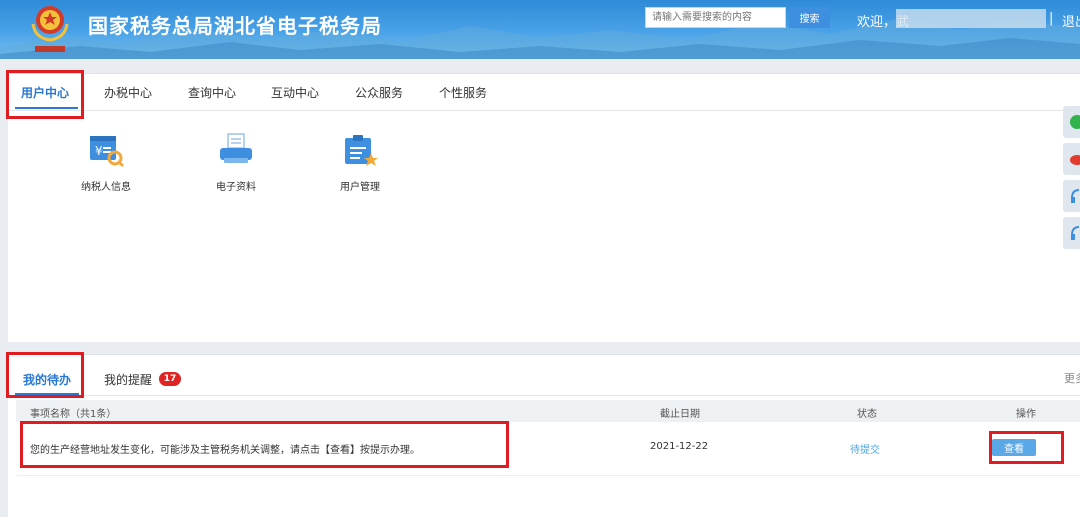 The image size is (1080, 517). I want to click on column-header-name: 事项名称（共1条）, so click(73, 414).